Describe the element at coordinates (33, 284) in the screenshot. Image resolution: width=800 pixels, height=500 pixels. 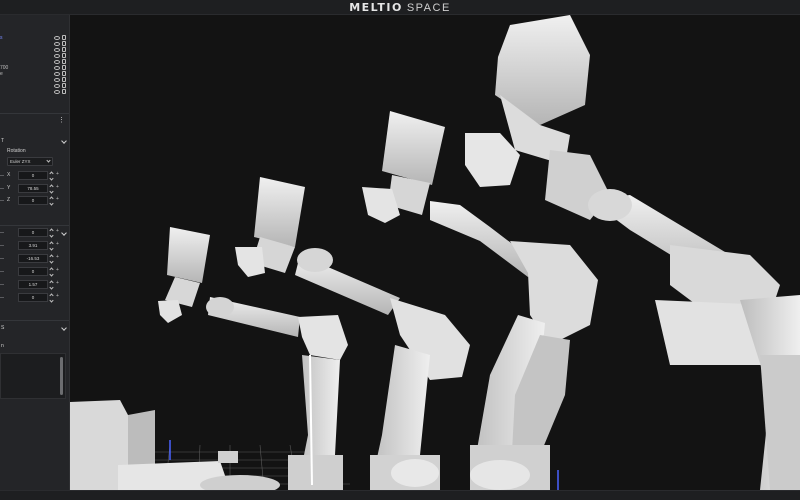
I see `joint-input: 1.57` at that location.